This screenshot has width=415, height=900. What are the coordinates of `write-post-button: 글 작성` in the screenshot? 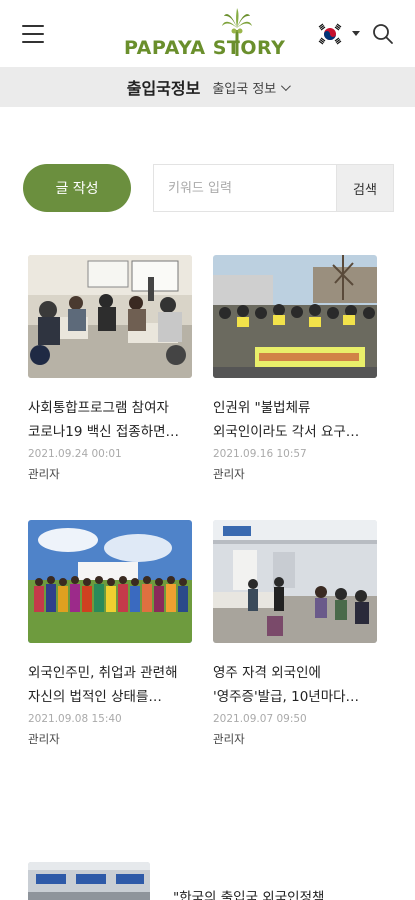 It's located at (77, 188).